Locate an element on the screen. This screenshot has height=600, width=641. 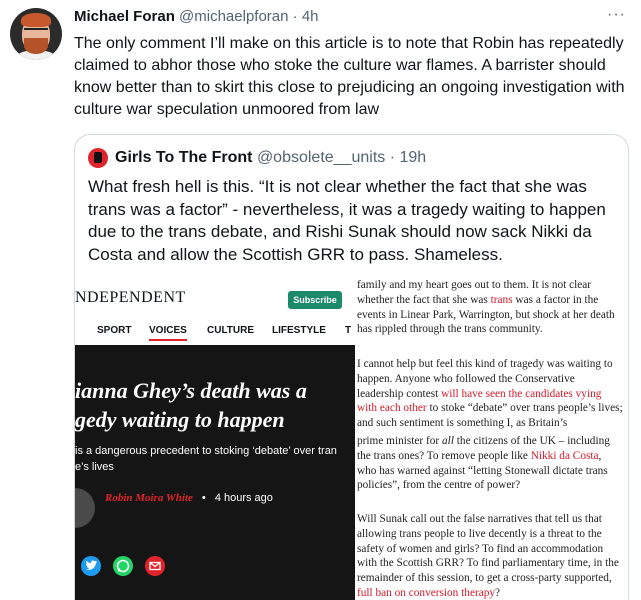
nav-item: T is located at coordinates (348, 330).